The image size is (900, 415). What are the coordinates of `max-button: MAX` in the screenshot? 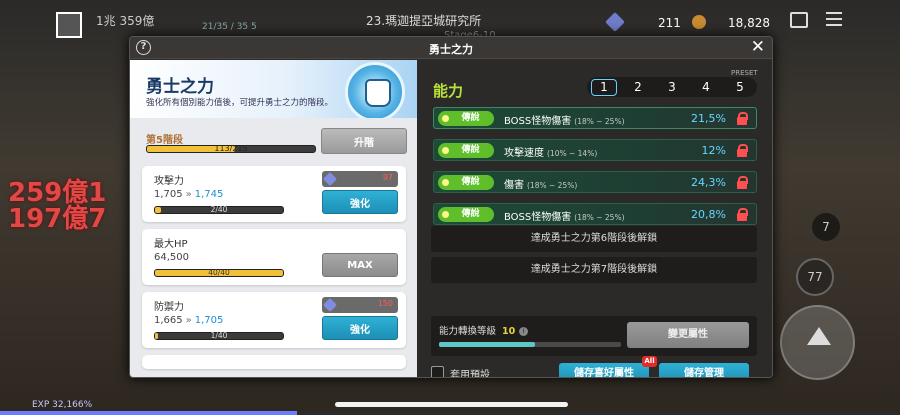 It's located at (360, 265).